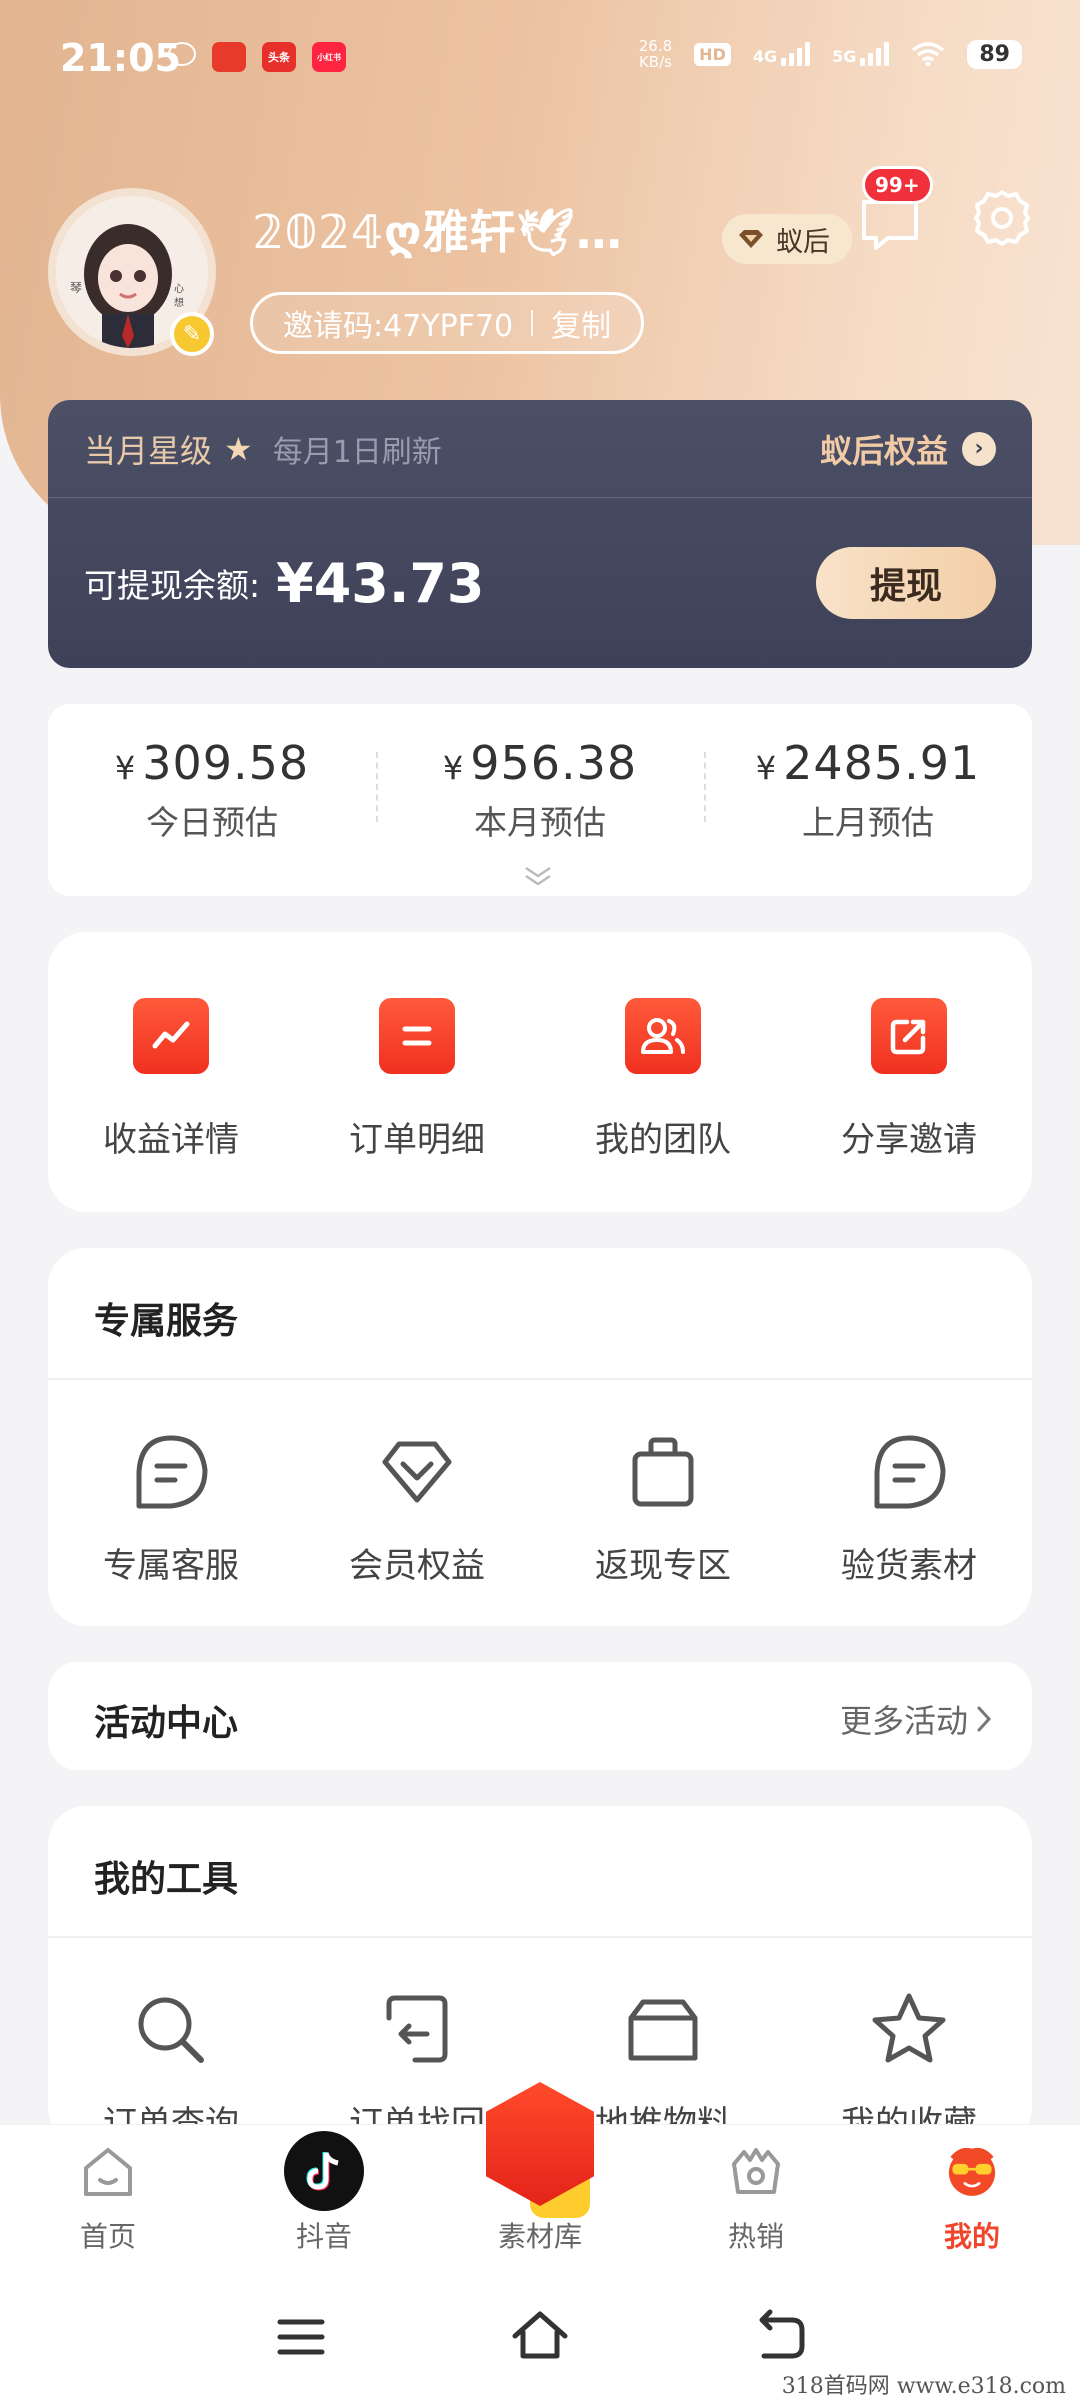 The width and height of the screenshot is (1080, 2400). What do you see at coordinates (979, 448) in the screenshot?
I see `chevron-right-icon: ›` at bounding box center [979, 448].